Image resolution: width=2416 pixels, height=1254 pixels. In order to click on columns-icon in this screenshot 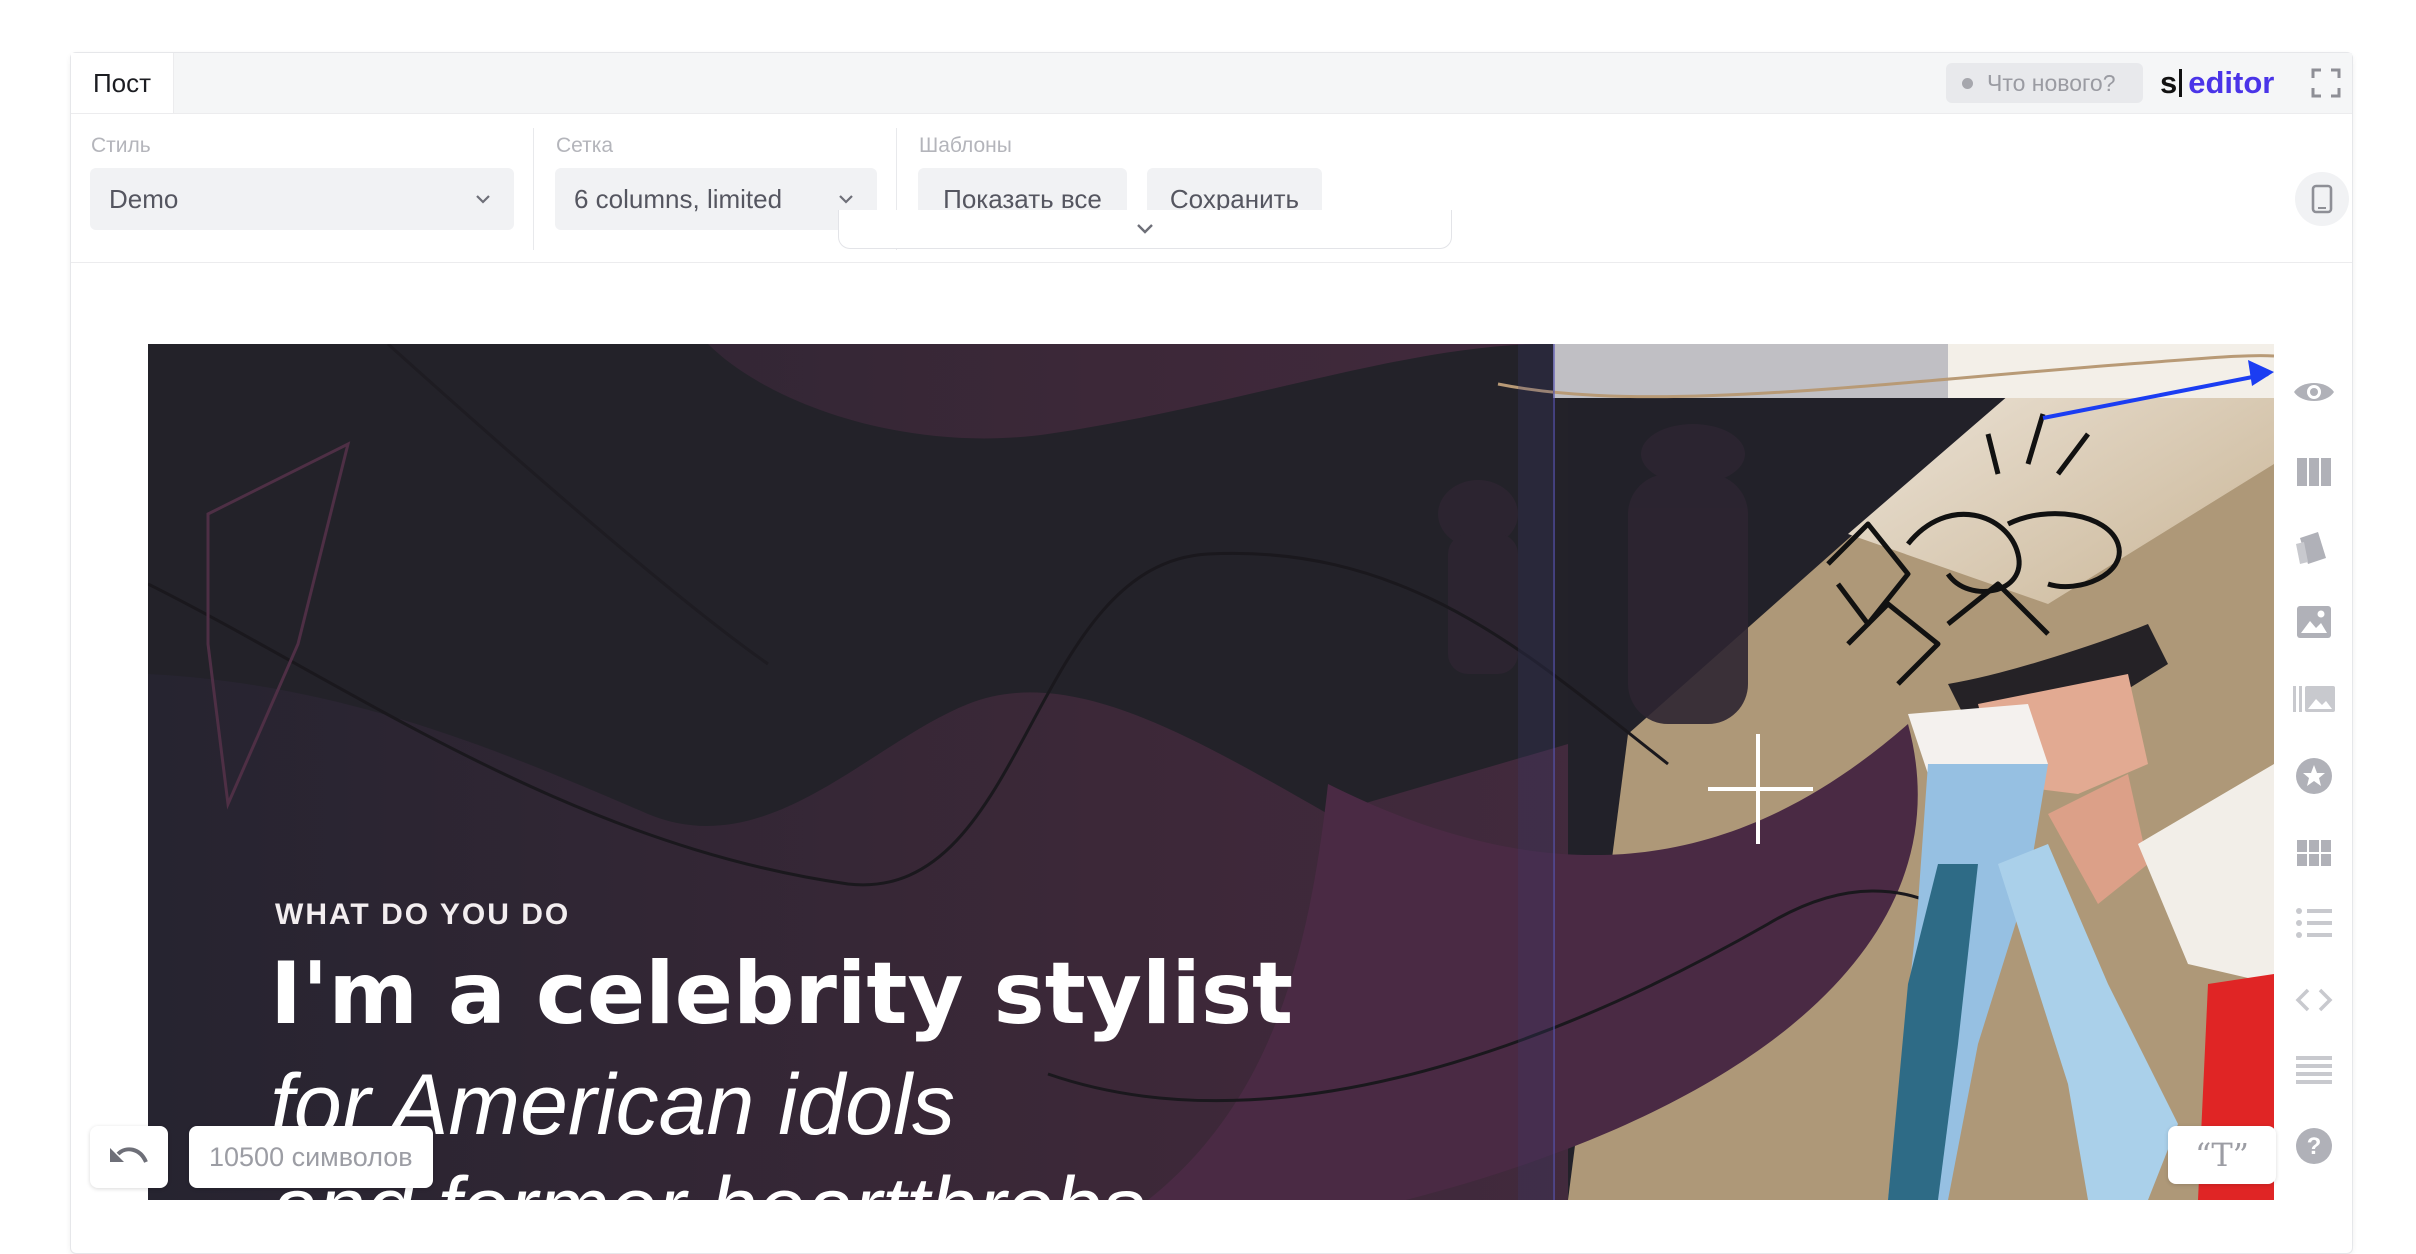, I will do `click(2314, 472)`.